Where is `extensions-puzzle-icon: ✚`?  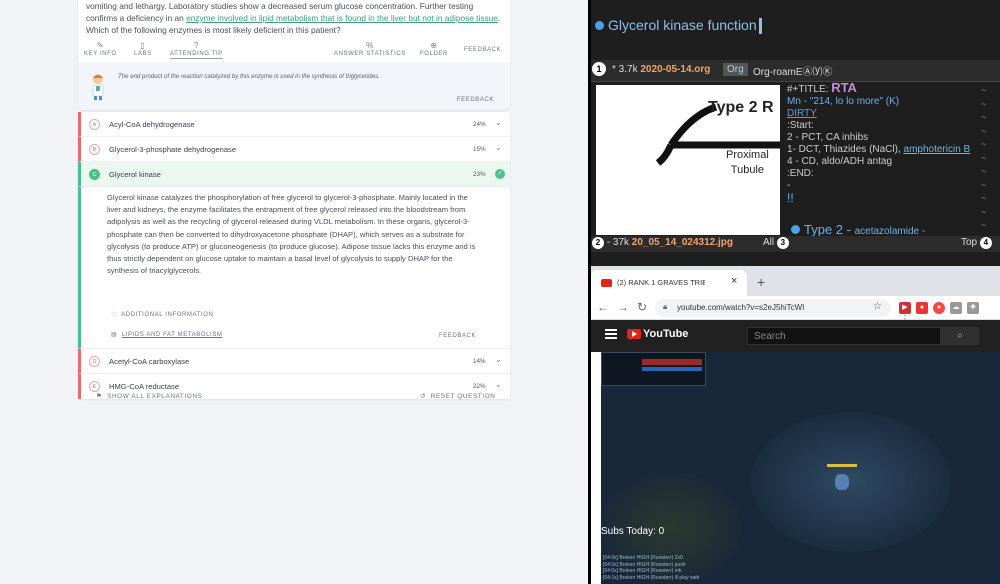
extensions-puzzle-icon: ✚ is located at coordinates (973, 308).